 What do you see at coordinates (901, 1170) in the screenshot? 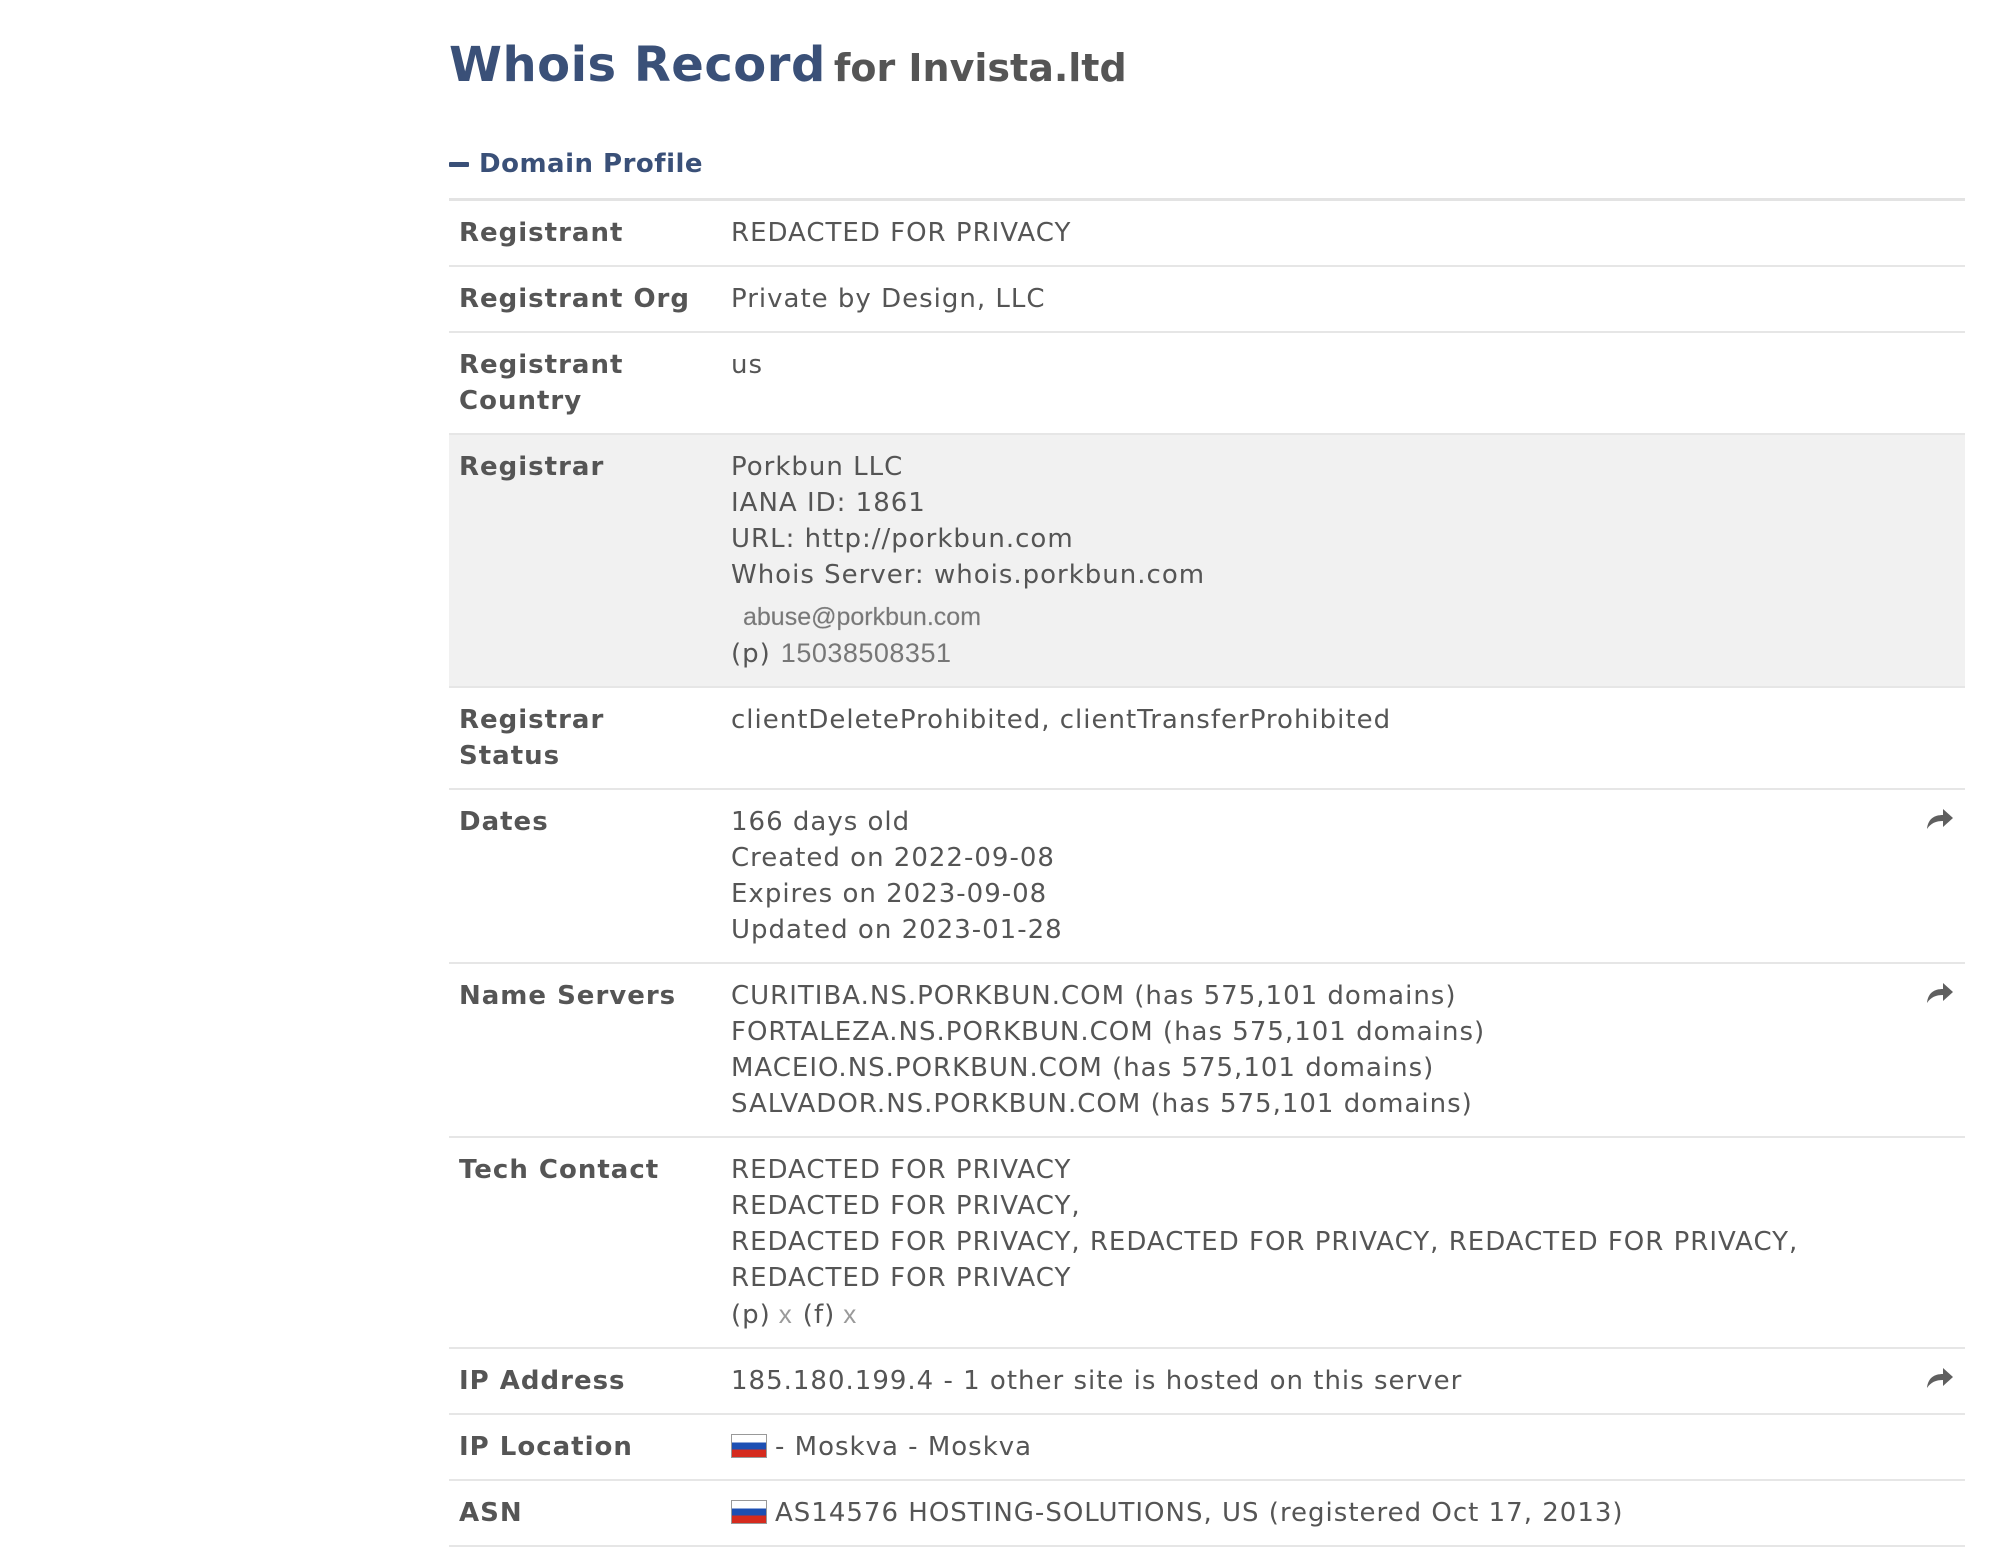
I see `tech-contact-line: REDACTED FOR PRIVACY` at bounding box center [901, 1170].